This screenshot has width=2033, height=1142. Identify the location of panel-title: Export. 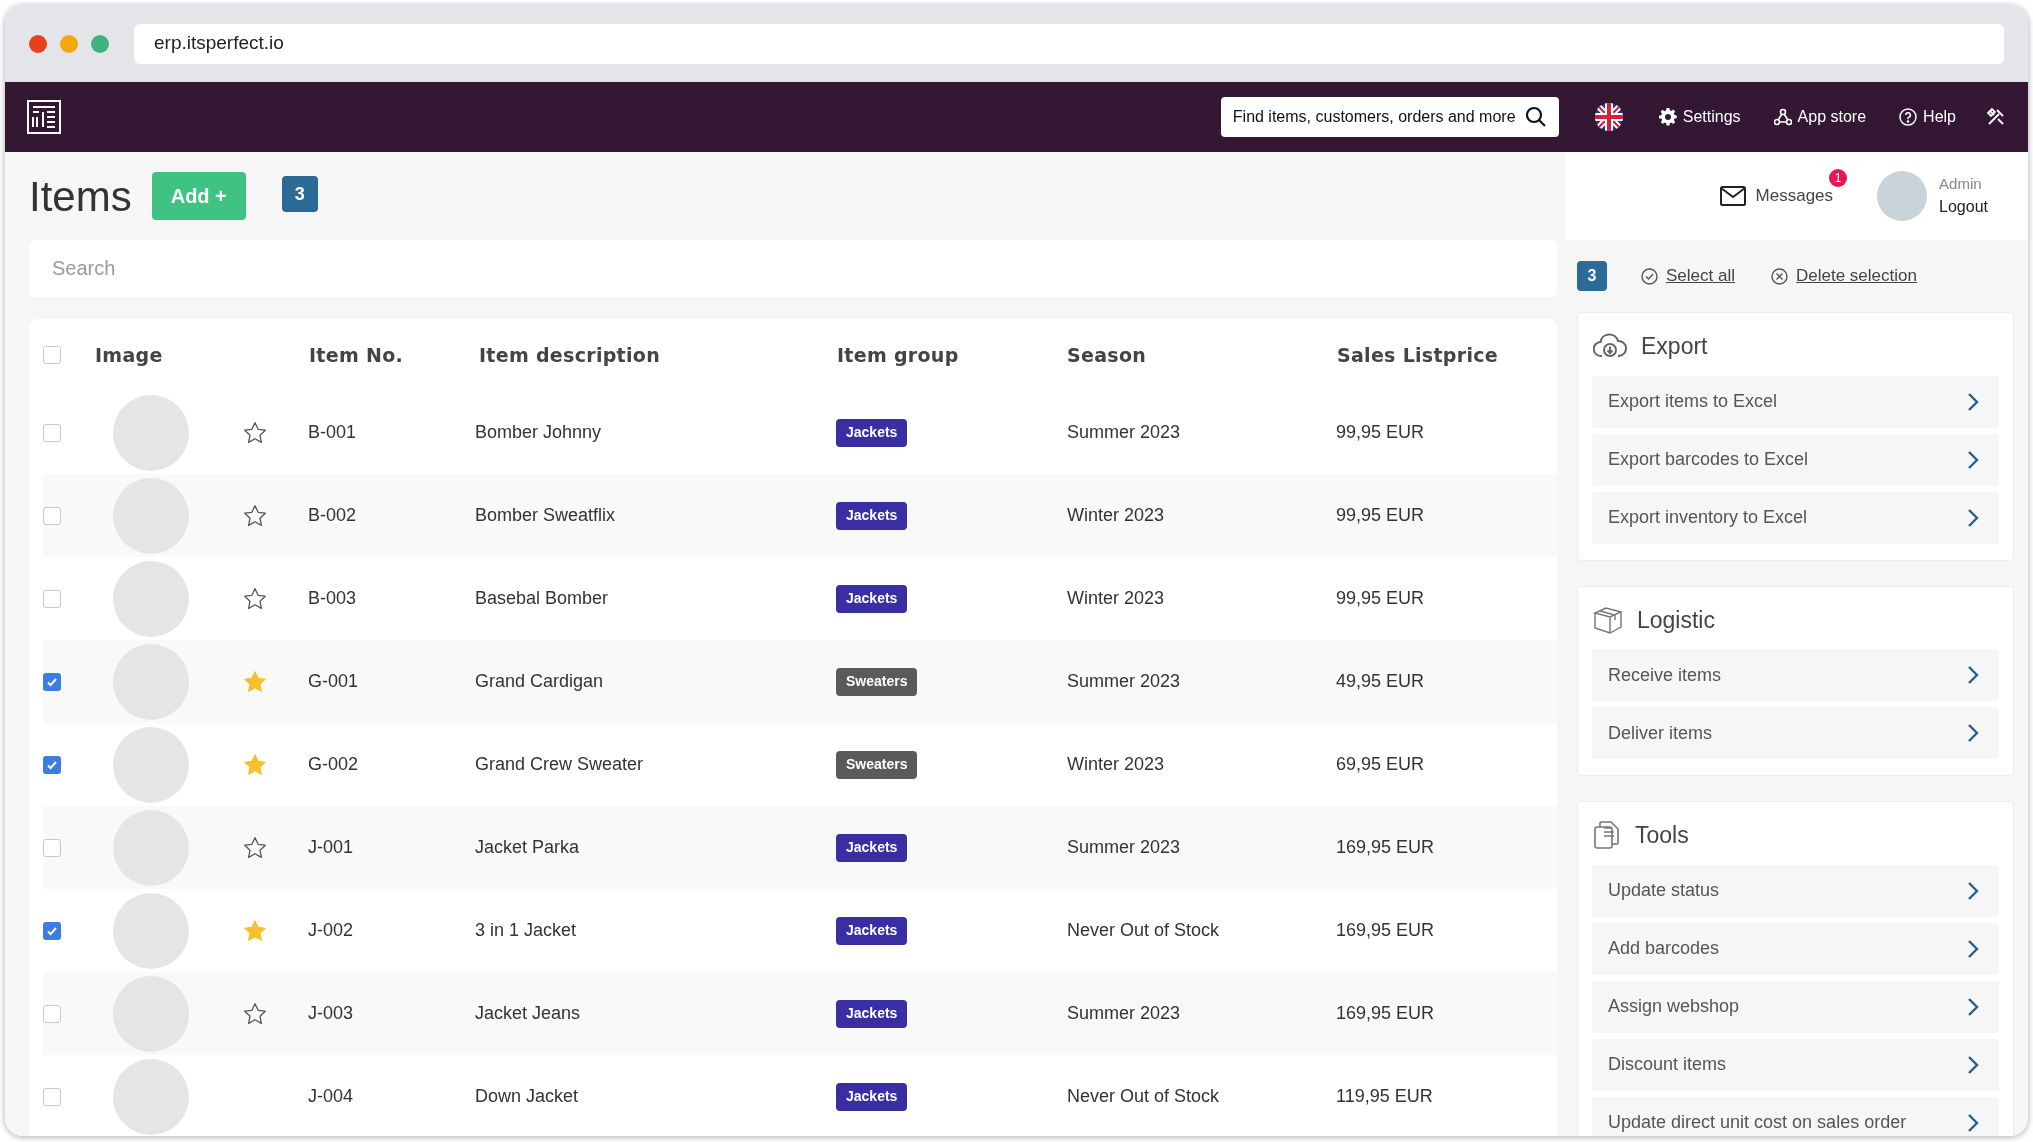
(1674, 346).